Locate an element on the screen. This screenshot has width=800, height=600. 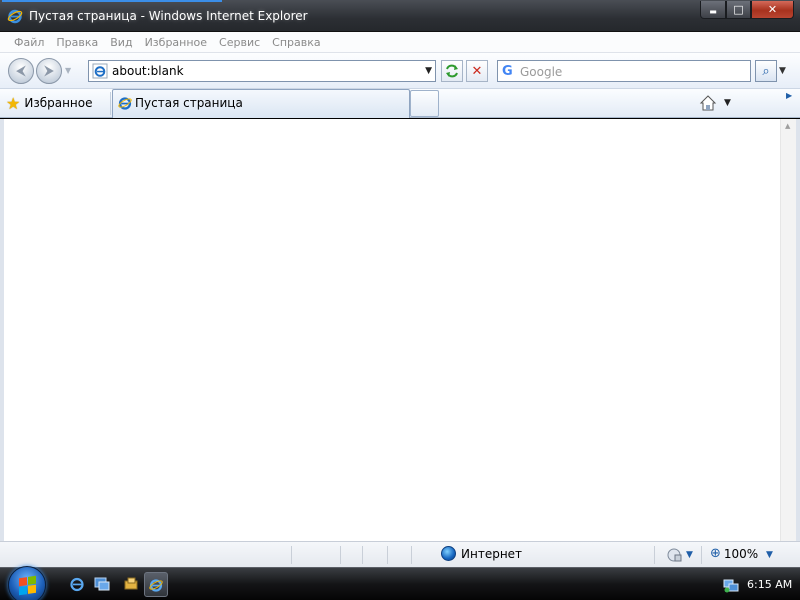
address-value: about:blank is located at coordinates (148, 71).